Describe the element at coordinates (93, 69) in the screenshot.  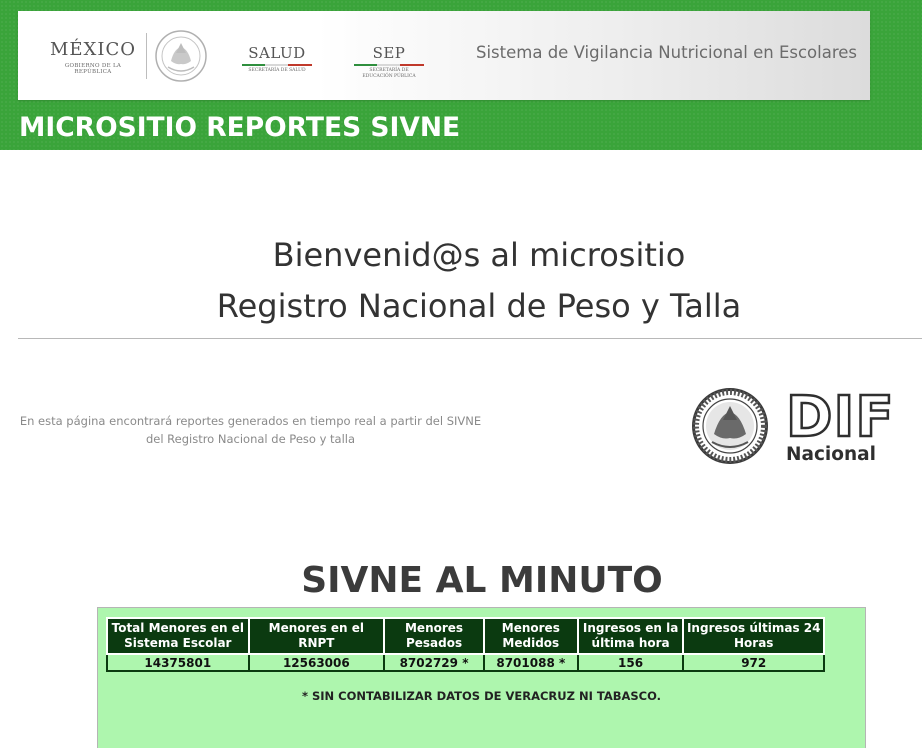
I see `logo-mexico-subtitle: GOBIERNO DE LA REPÚBLICA` at that location.